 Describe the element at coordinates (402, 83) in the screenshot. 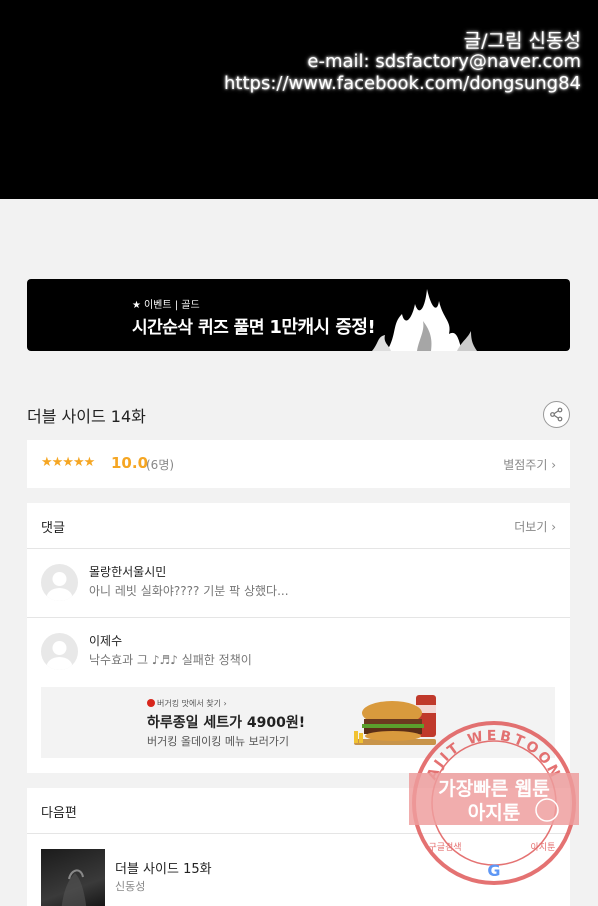

I see `credits-facebook: https://www.facebook.com/dongsung84` at that location.